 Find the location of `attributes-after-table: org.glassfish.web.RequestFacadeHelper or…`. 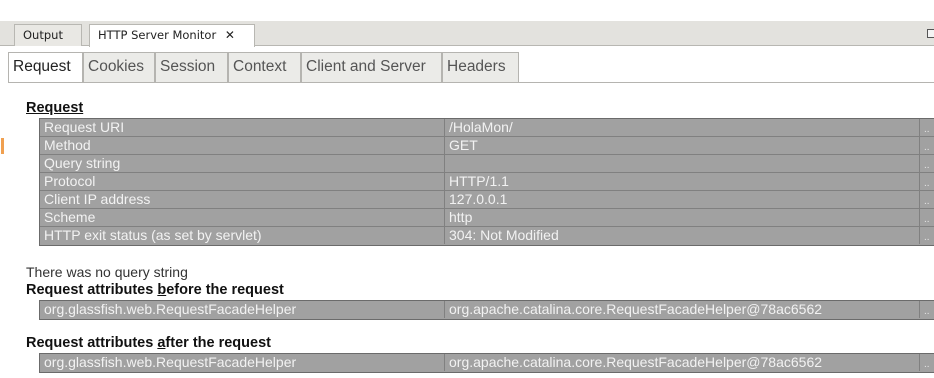

attributes-after-table: org.glassfish.web.RequestFacadeHelper or… is located at coordinates (486, 363).